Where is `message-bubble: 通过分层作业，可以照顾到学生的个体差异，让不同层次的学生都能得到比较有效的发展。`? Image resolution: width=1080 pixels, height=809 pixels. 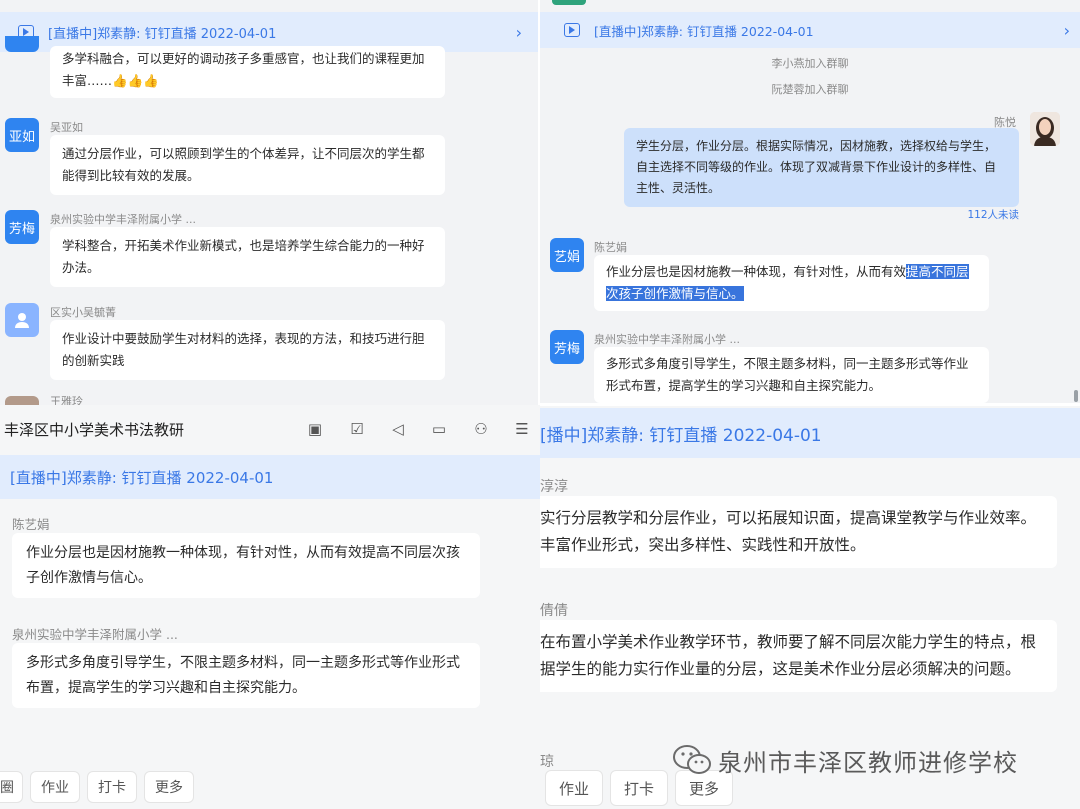
message-bubble: 通过分层作业，可以照顾到学生的个体差异，让不同层次的学生都能得到比较有效的发展。 is located at coordinates (247, 165).